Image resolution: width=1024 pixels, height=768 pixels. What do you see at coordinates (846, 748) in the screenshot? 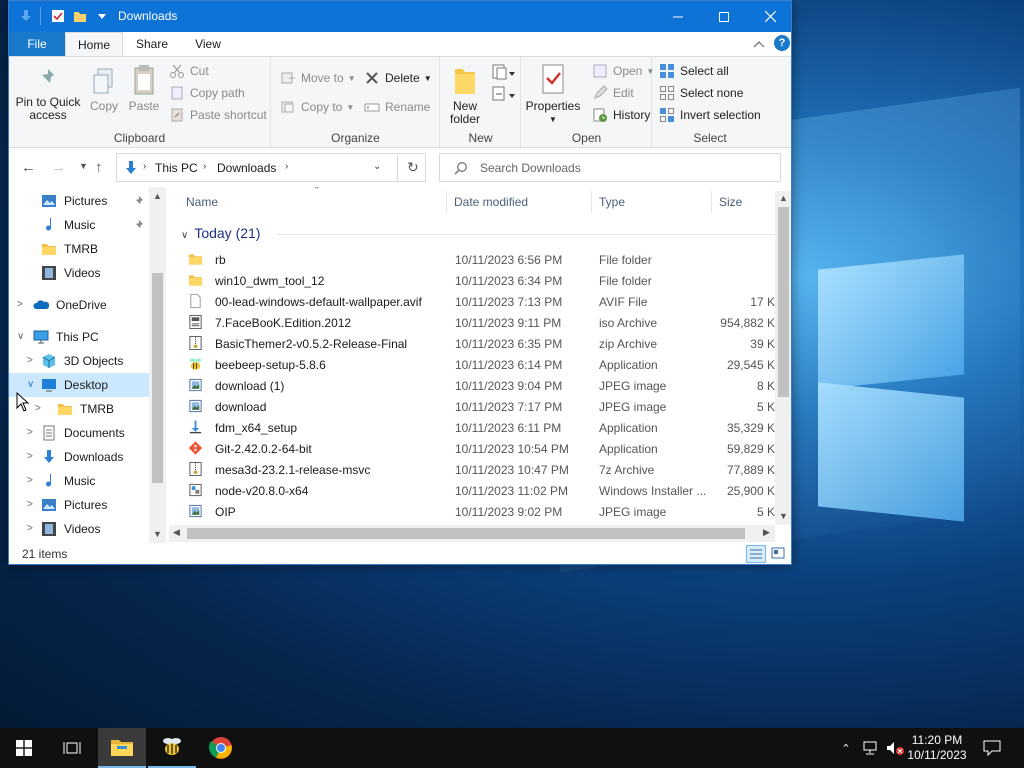
I see `show-hidden-icons-button: ⌃` at bounding box center [846, 748].